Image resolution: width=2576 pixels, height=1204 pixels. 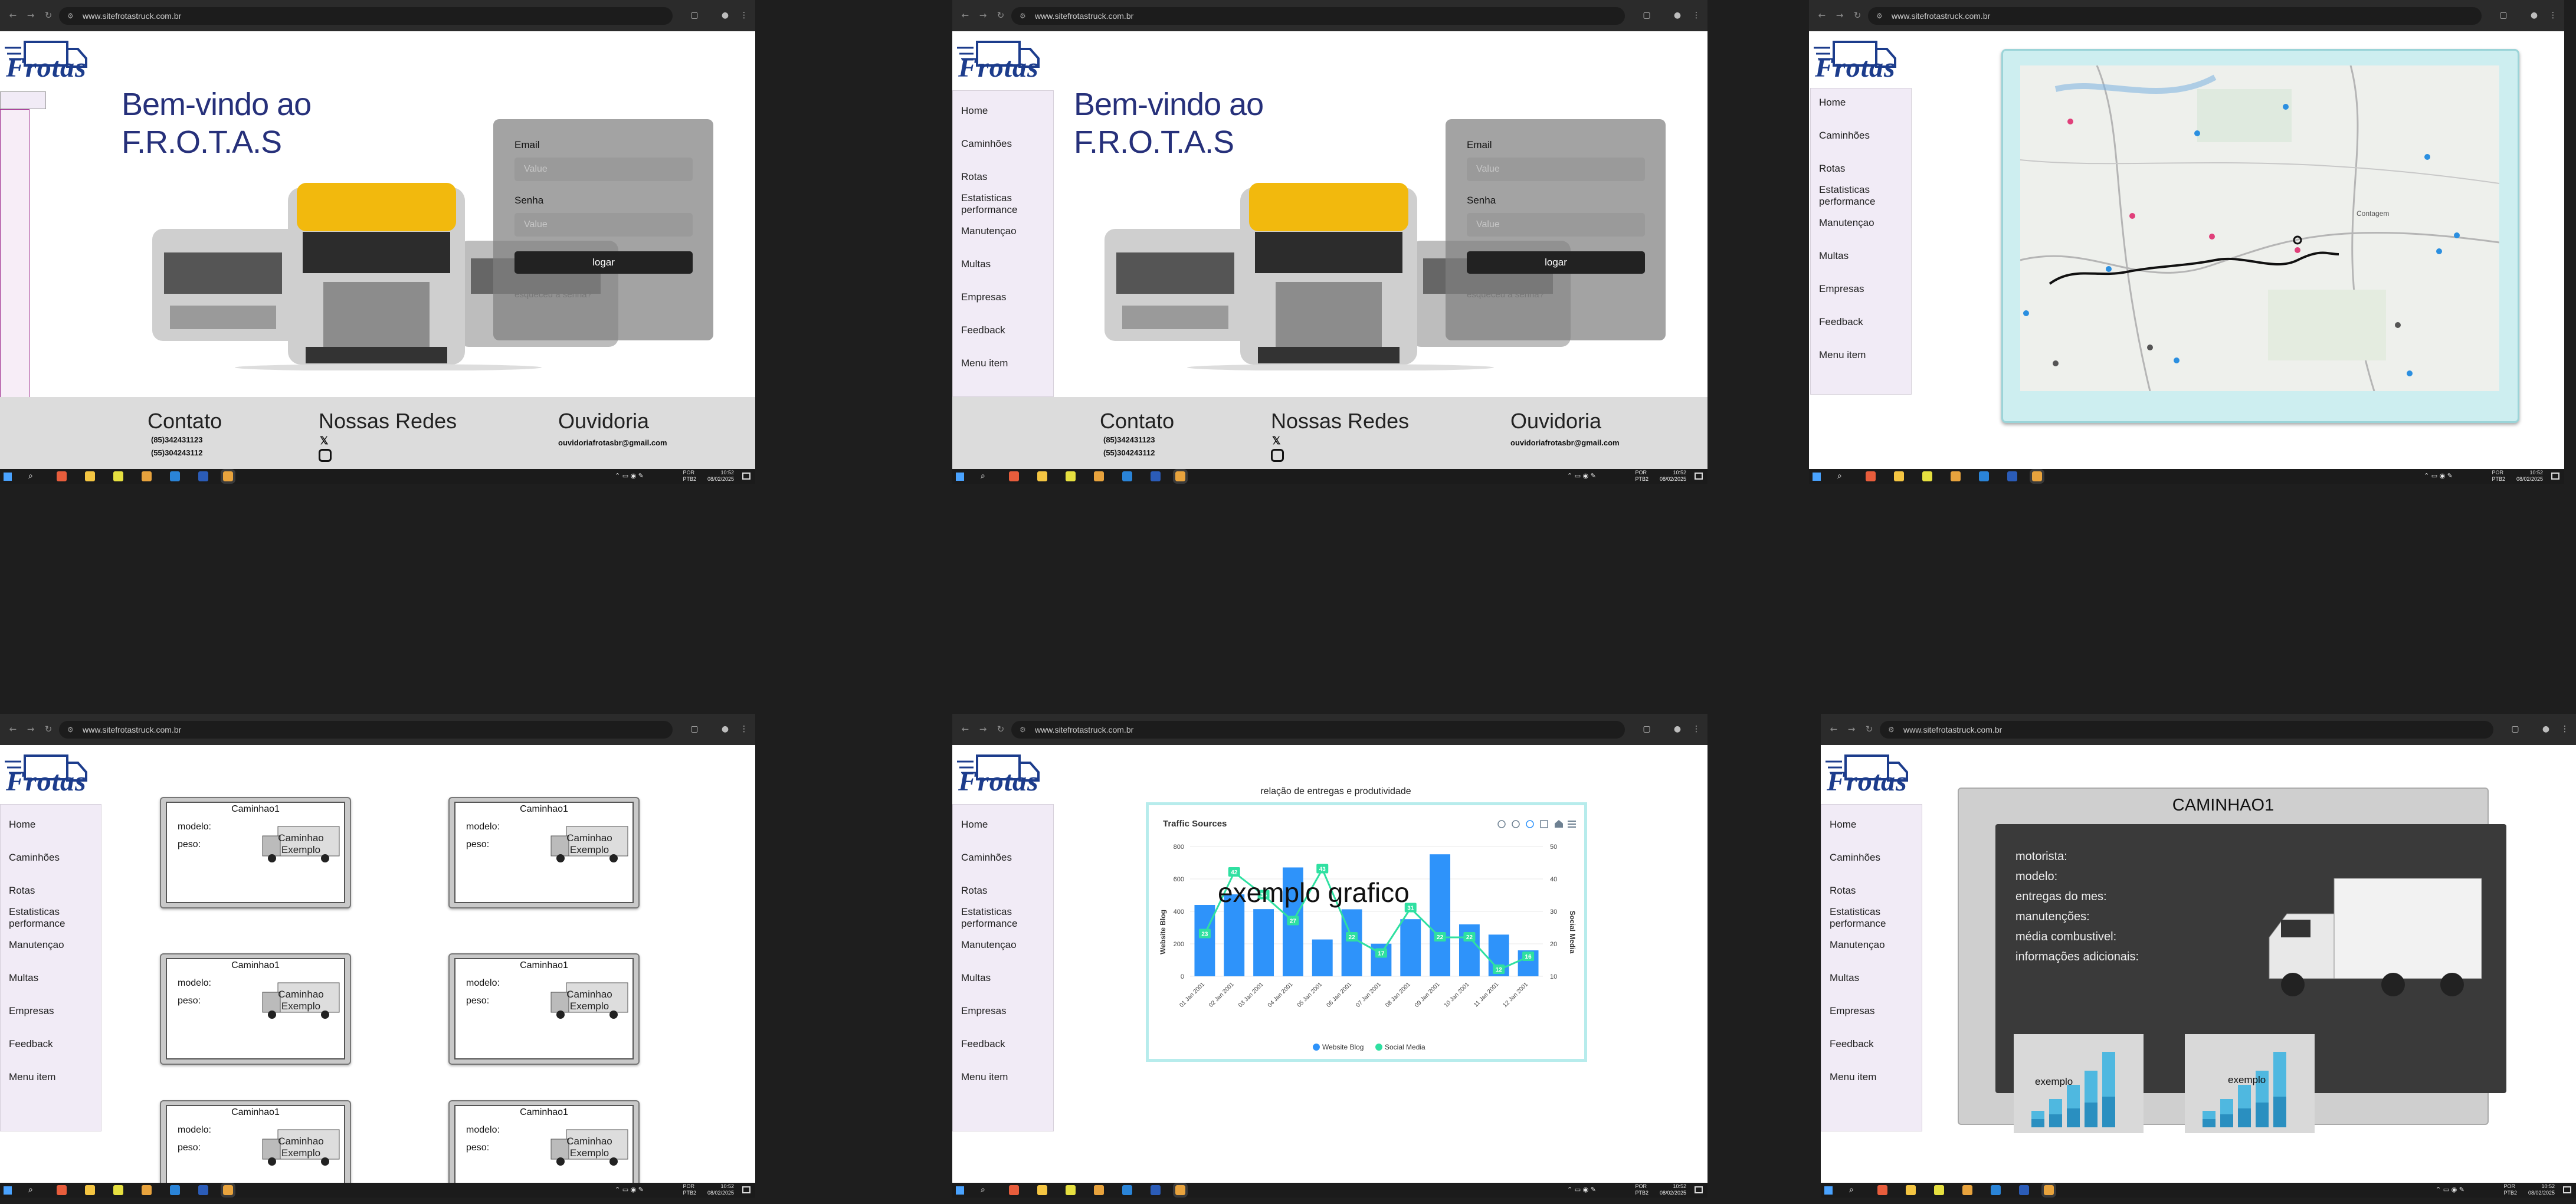 What do you see at coordinates (2259, 228) in the screenshot?
I see `route-map: Contagem` at bounding box center [2259, 228].